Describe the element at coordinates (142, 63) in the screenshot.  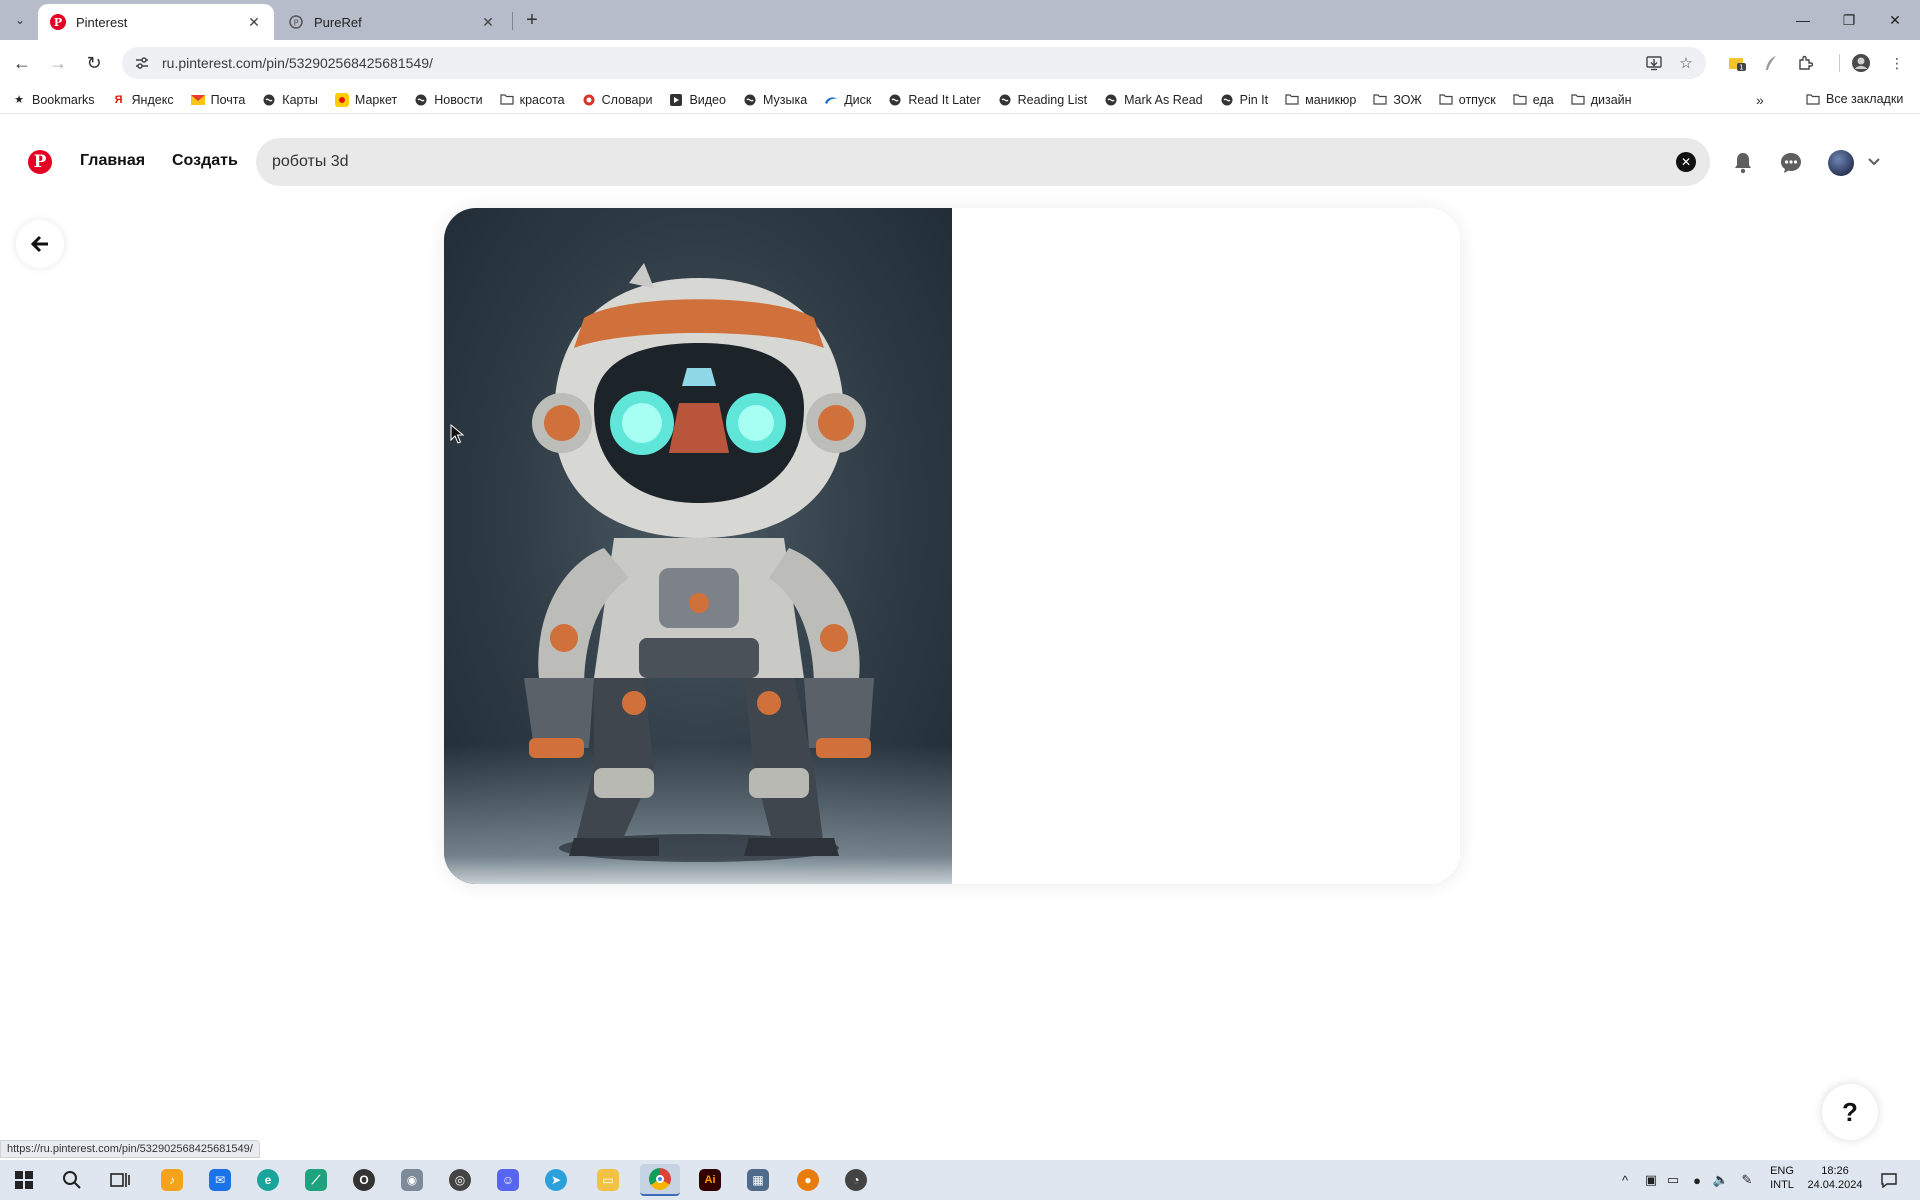
I see `site-settings-icon` at that location.